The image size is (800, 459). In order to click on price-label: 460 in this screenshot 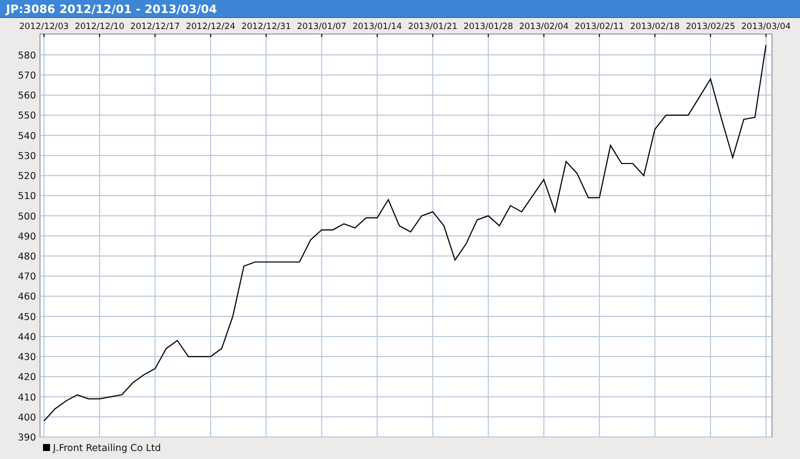, I will do `click(27, 297)`.